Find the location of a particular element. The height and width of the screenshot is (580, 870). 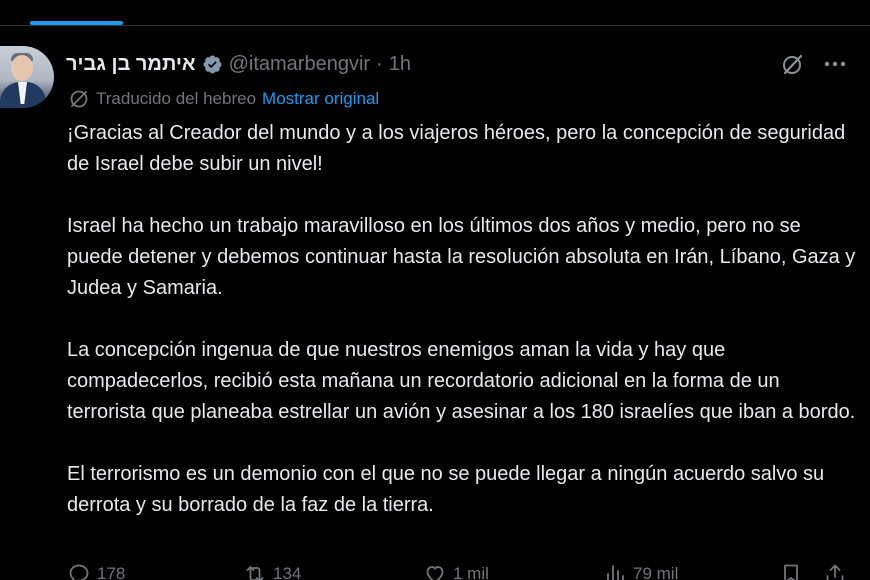

reply-button: 178 is located at coordinates (96, 571).